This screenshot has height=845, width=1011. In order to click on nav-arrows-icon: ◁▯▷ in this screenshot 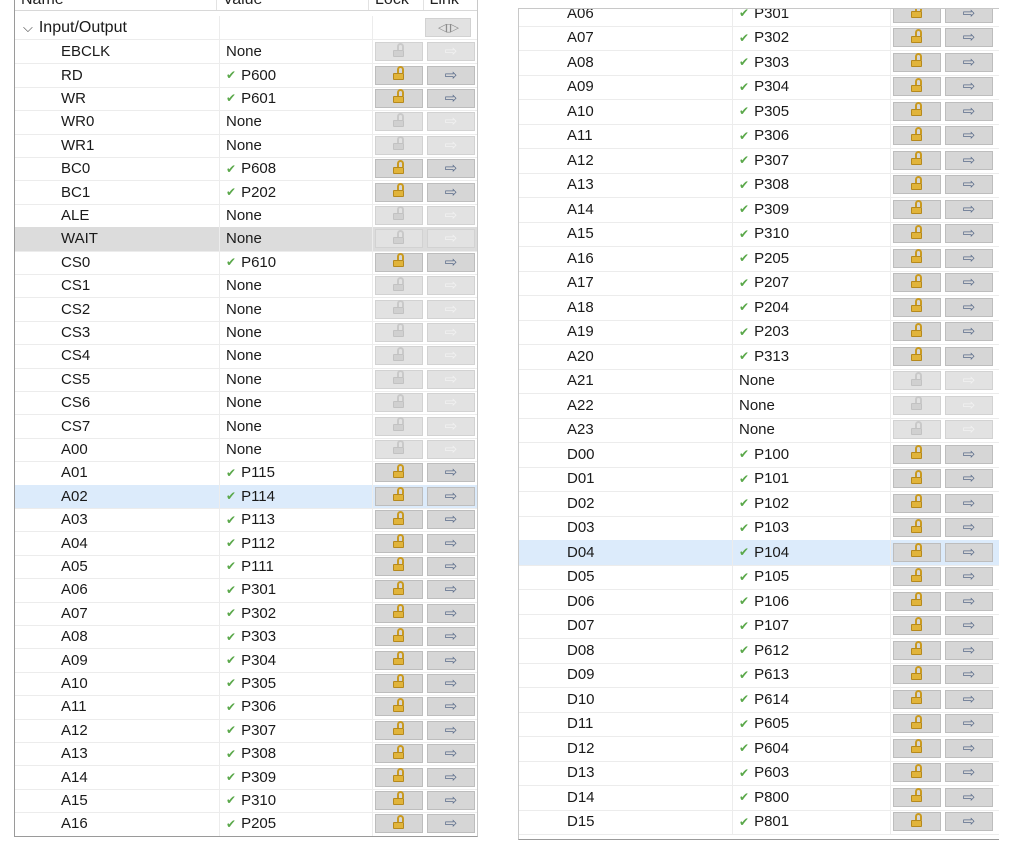, I will do `click(448, 27)`.